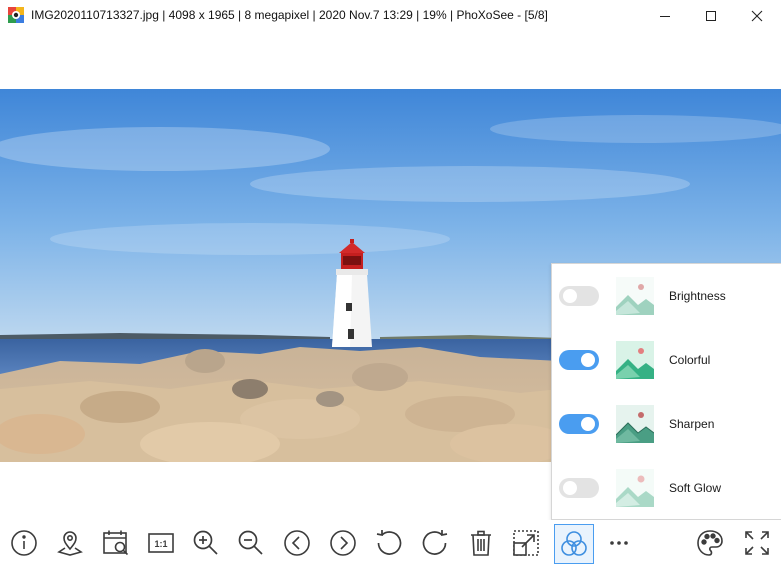 The image size is (781, 568). I want to click on effect-label: Brightness, so click(697, 296).